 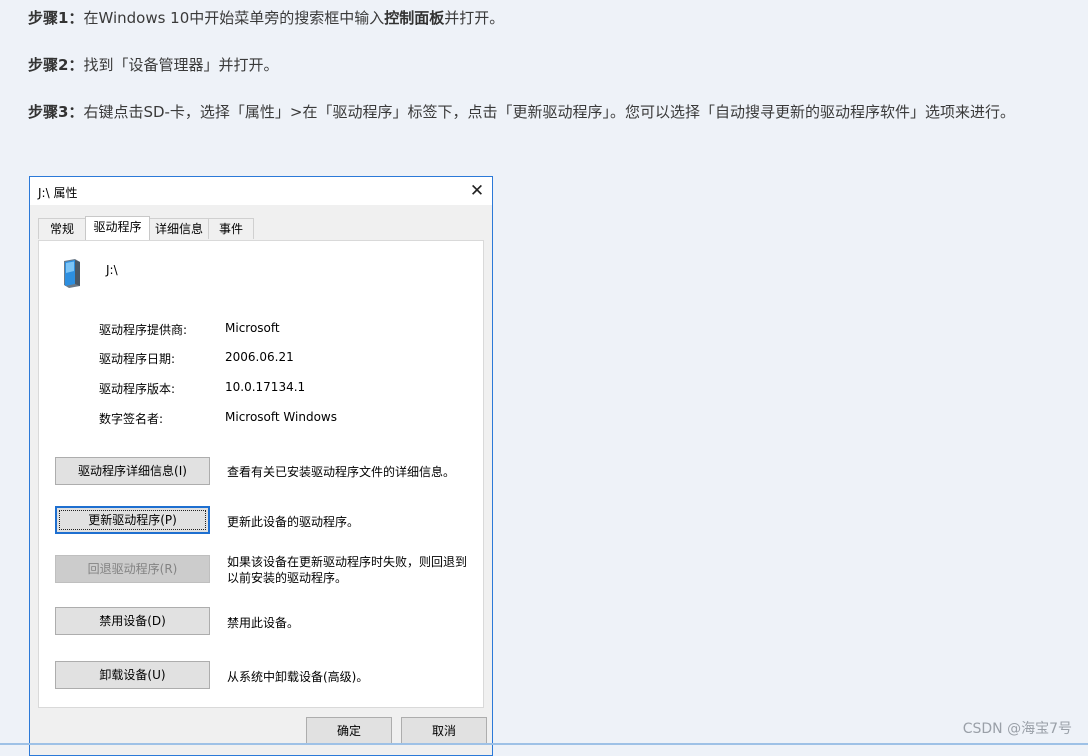 I want to click on rollback-driver-desc: 如果该设备在更新驱动程序时失败，则回退到以前安装的驱动程序。, so click(x=347, y=570).